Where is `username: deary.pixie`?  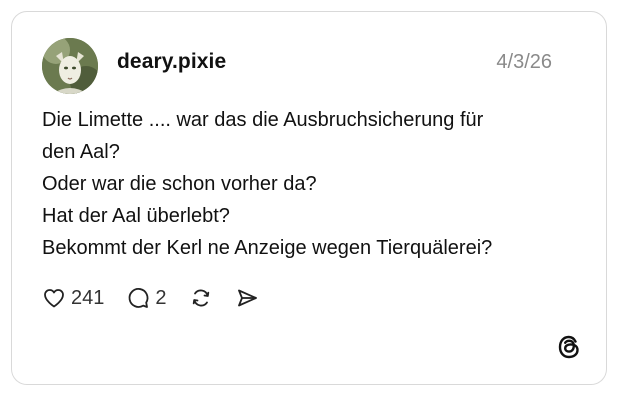 username: deary.pixie is located at coordinates (171, 62).